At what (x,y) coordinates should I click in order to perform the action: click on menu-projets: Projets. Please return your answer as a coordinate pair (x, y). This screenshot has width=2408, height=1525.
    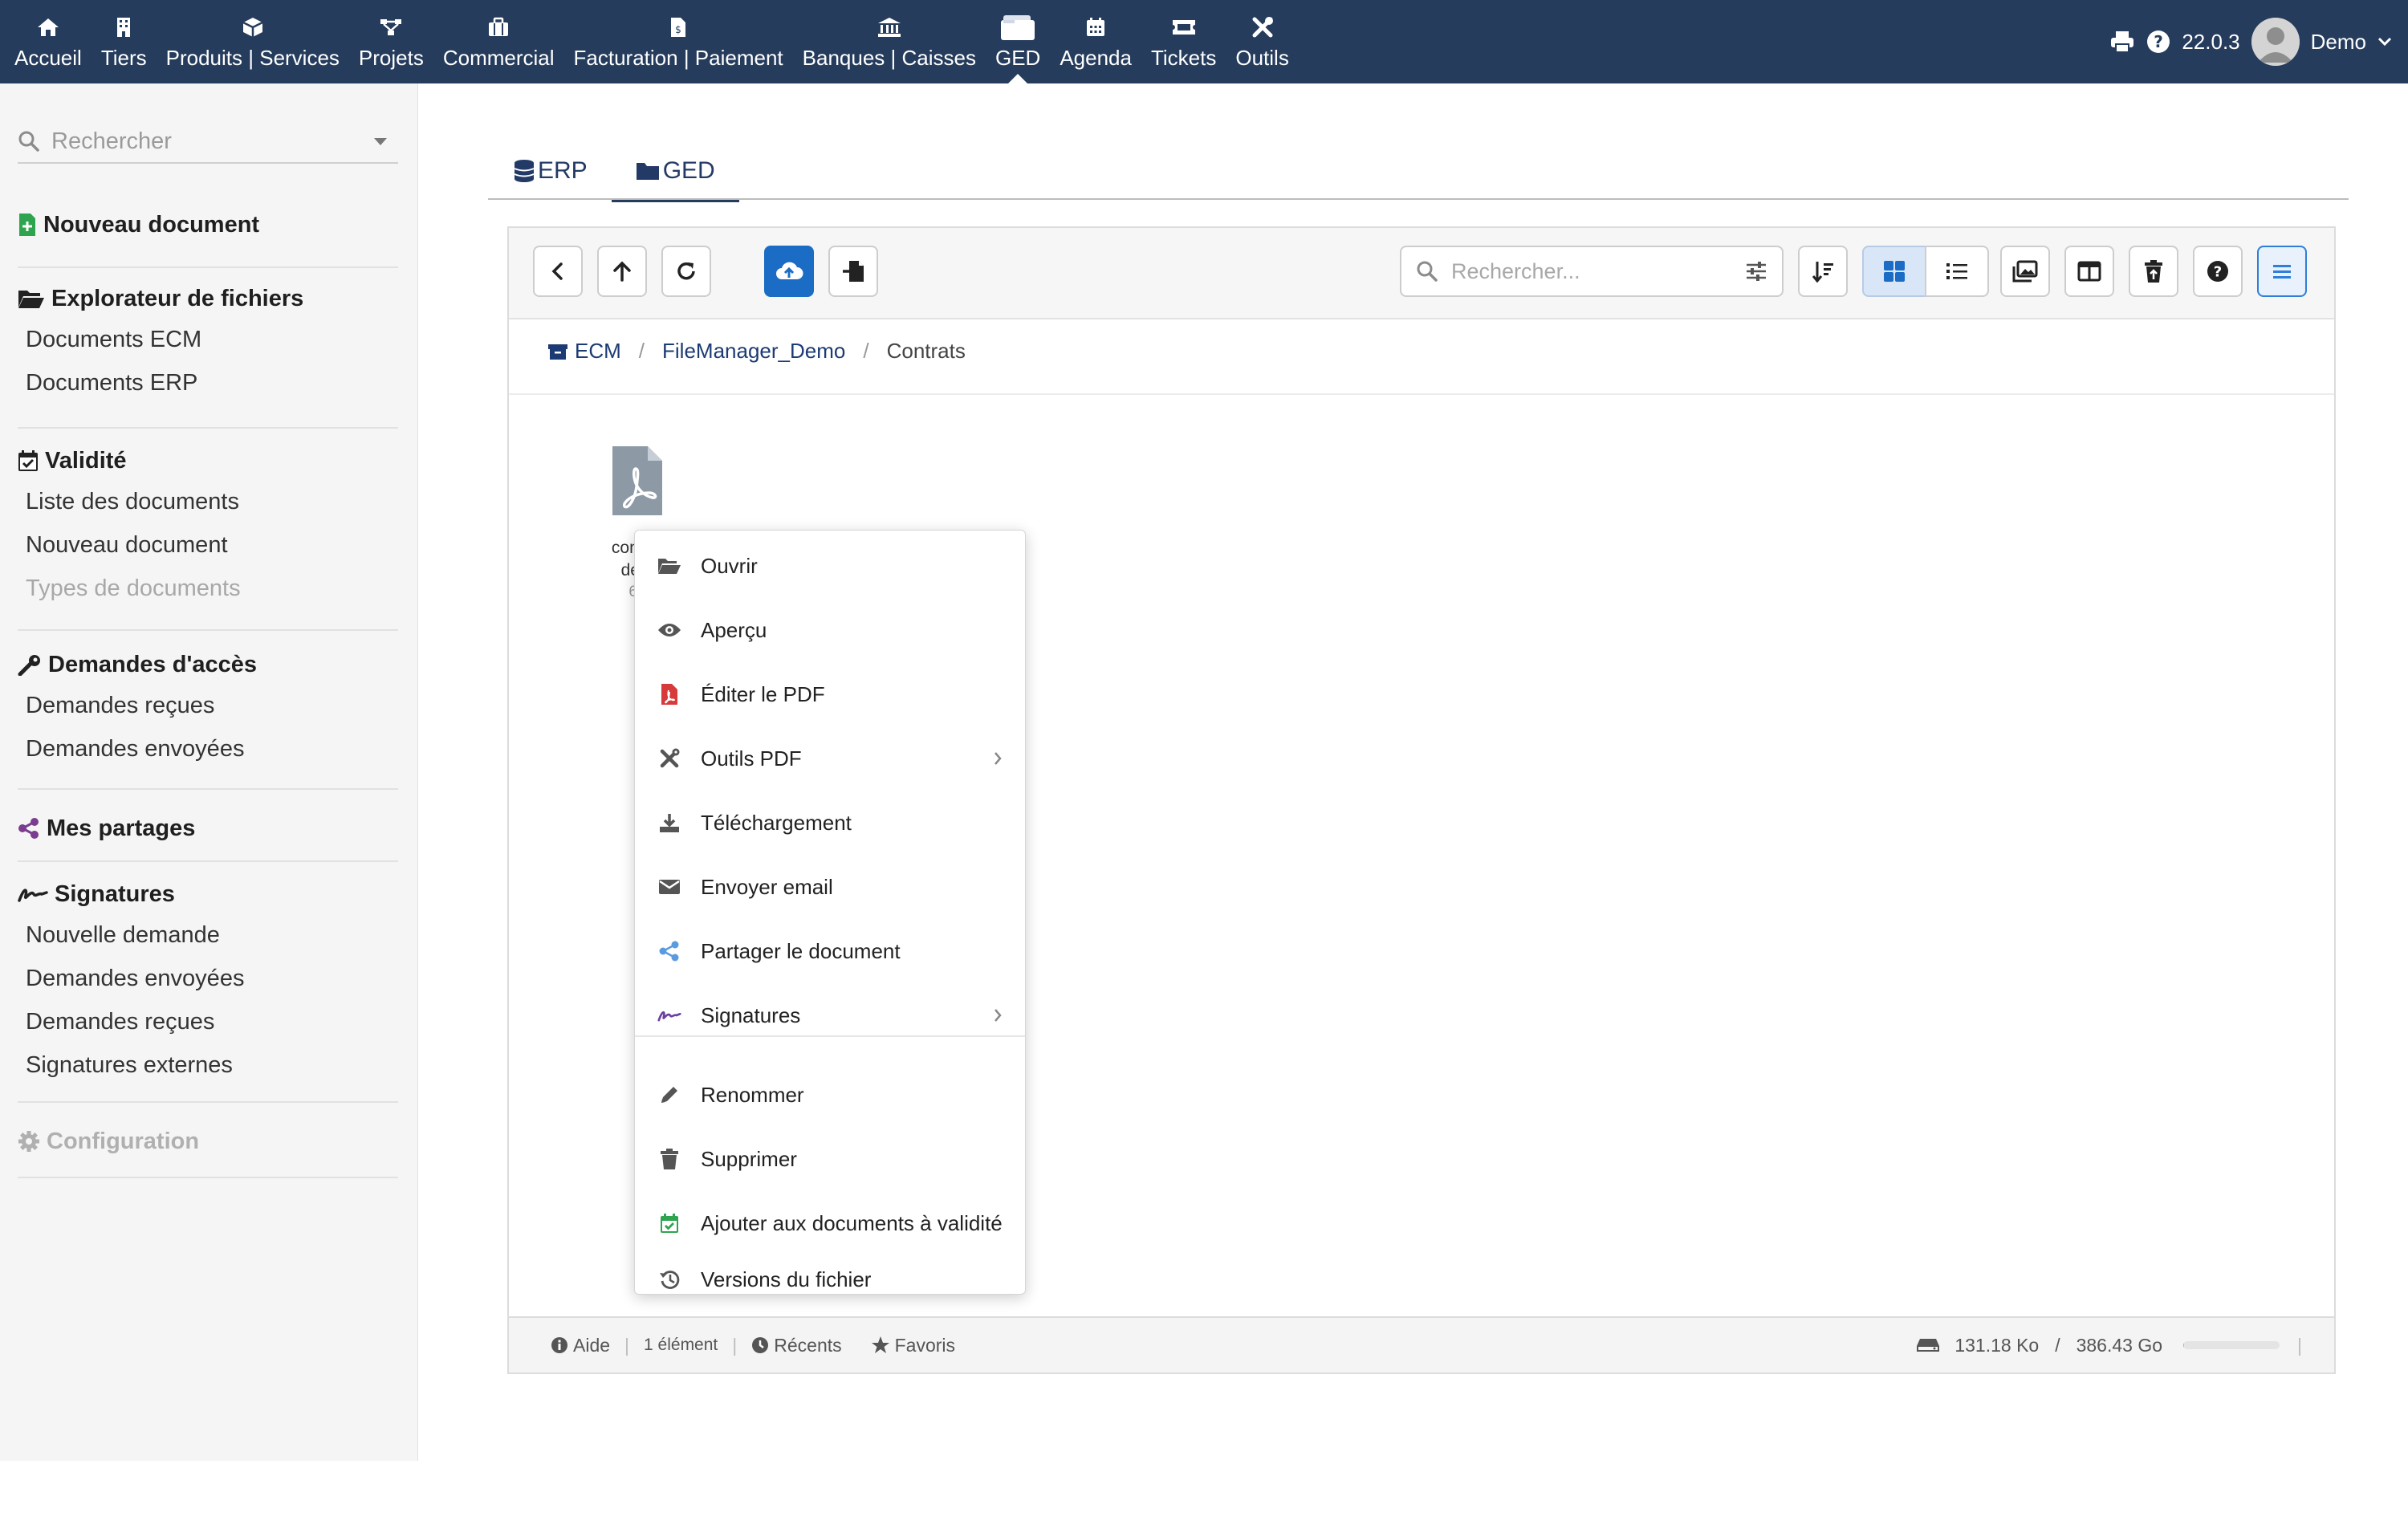
    Looking at the image, I should click on (391, 41).